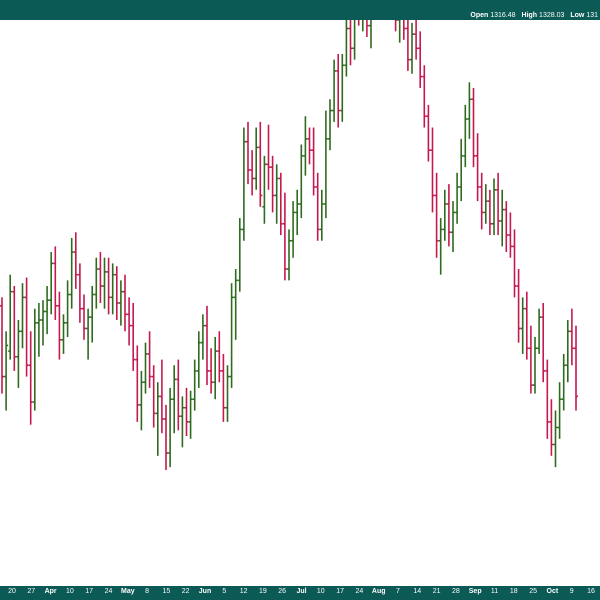 This screenshot has width=600, height=600. Describe the element at coordinates (185, 591) in the screenshot. I see `x-tick-label: 22` at that location.